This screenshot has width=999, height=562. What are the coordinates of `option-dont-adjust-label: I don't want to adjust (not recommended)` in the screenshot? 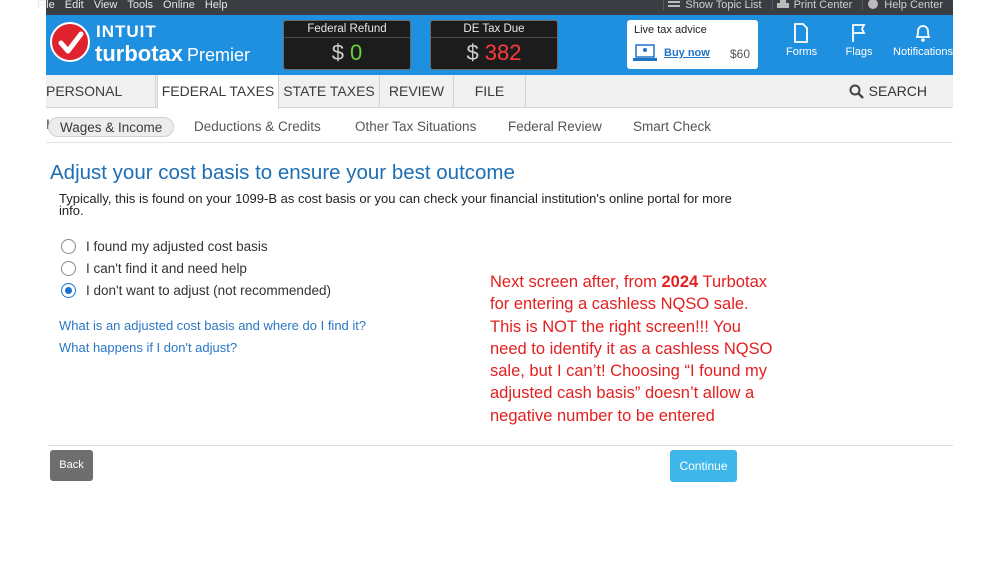 It's located at (208, 290).